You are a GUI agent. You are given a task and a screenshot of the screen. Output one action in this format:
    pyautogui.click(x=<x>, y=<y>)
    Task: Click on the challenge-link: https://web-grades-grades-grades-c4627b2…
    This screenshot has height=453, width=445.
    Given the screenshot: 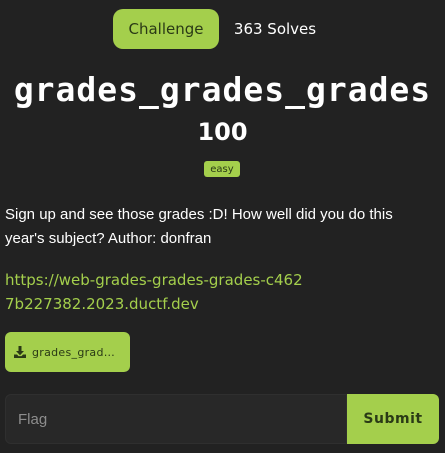 What is the action you would take?
    pyautogui.click(x=155, y=292)
    